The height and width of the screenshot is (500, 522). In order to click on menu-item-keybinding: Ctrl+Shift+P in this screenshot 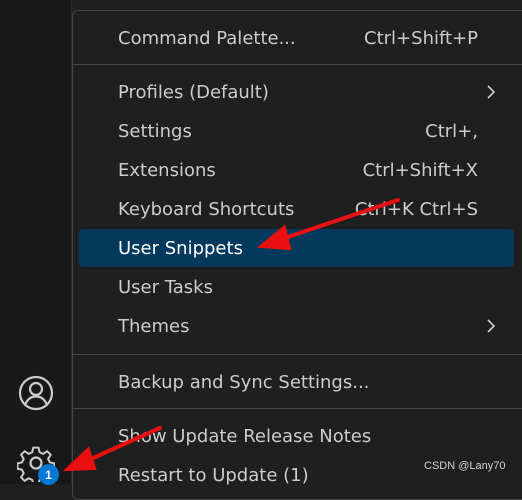, I will do `click(421, 38)`.